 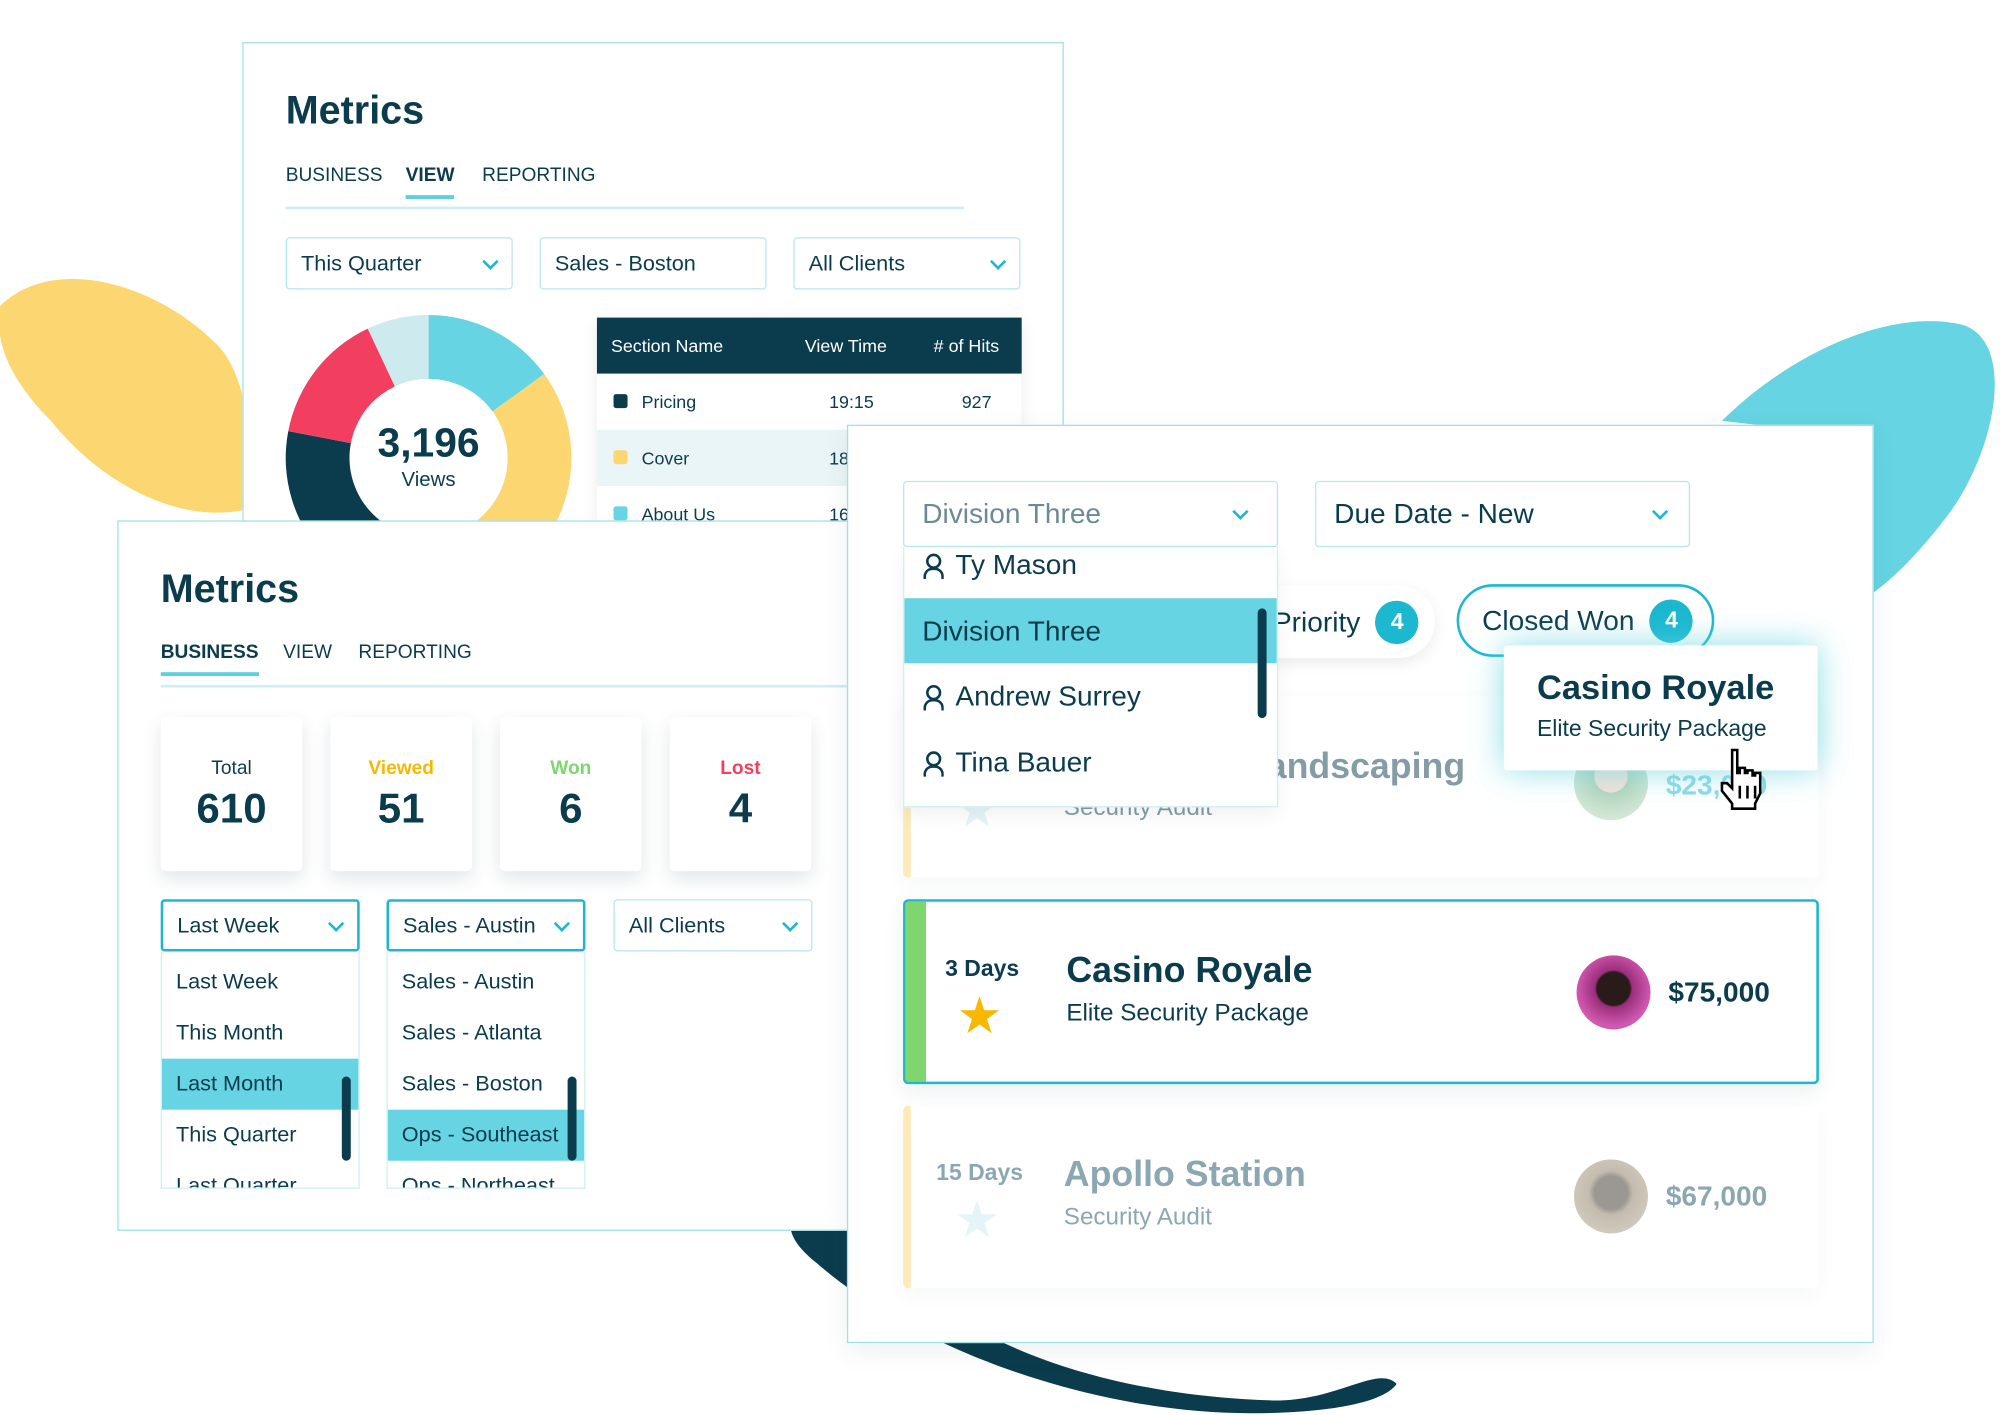 I want to click on option-sales-boston: Sales - Boston, so click(x=486, y=1084).